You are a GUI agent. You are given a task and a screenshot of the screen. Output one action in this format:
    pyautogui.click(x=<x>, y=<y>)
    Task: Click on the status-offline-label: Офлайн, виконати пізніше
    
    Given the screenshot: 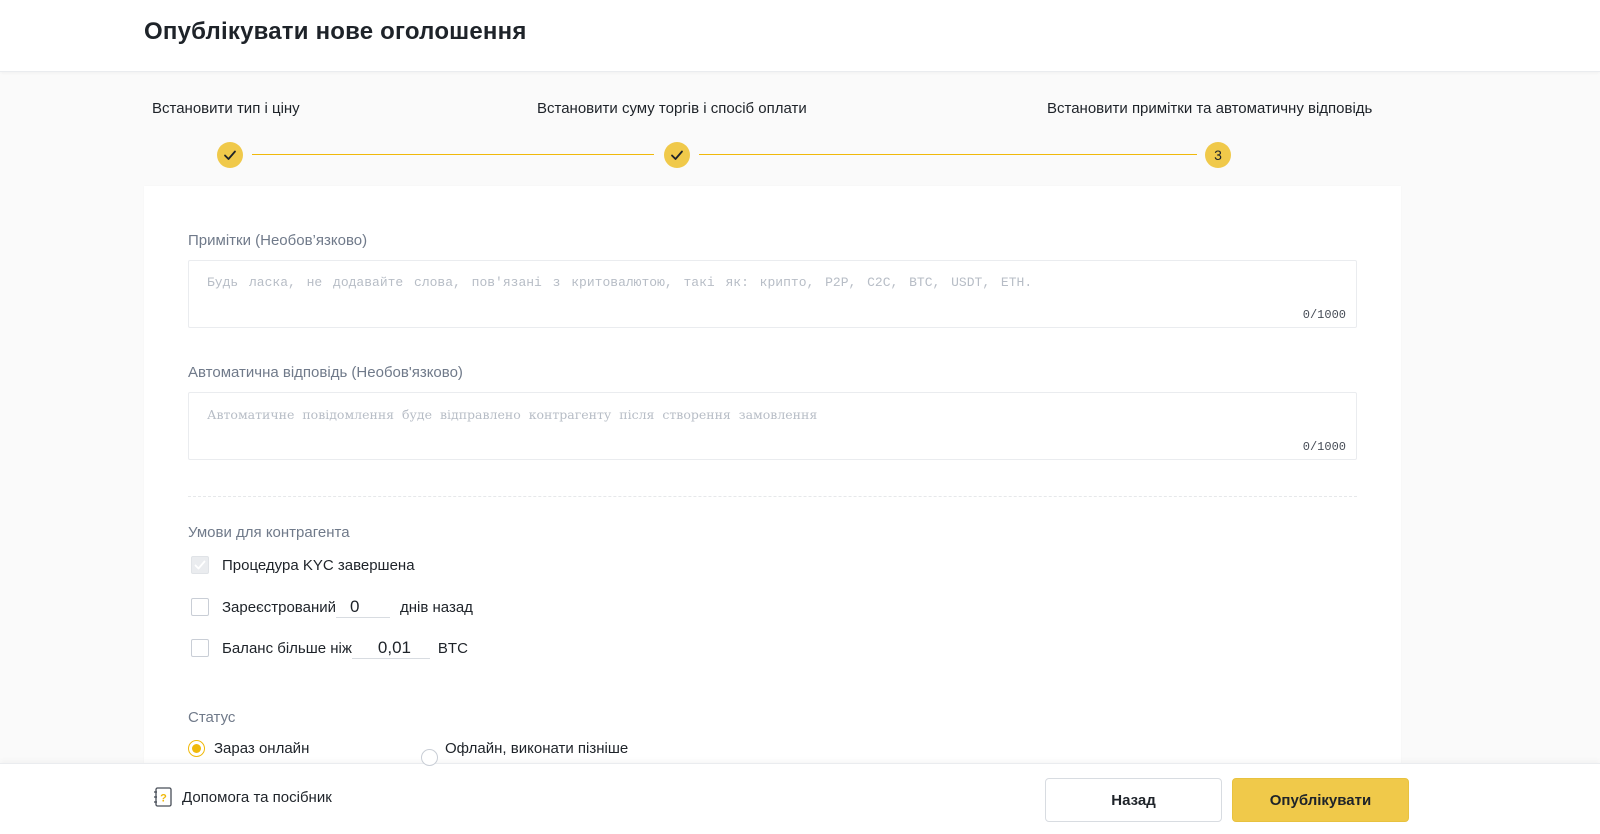 What is the action you would take?
    pyautogui.click(x=537, y=748)
    